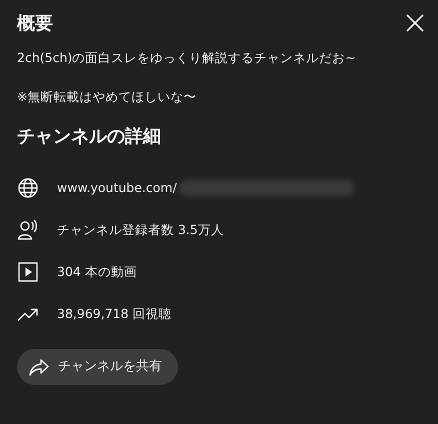  Describe the element at coordinates (28, 272) in the screenshot. I see `play-icon` at that location.